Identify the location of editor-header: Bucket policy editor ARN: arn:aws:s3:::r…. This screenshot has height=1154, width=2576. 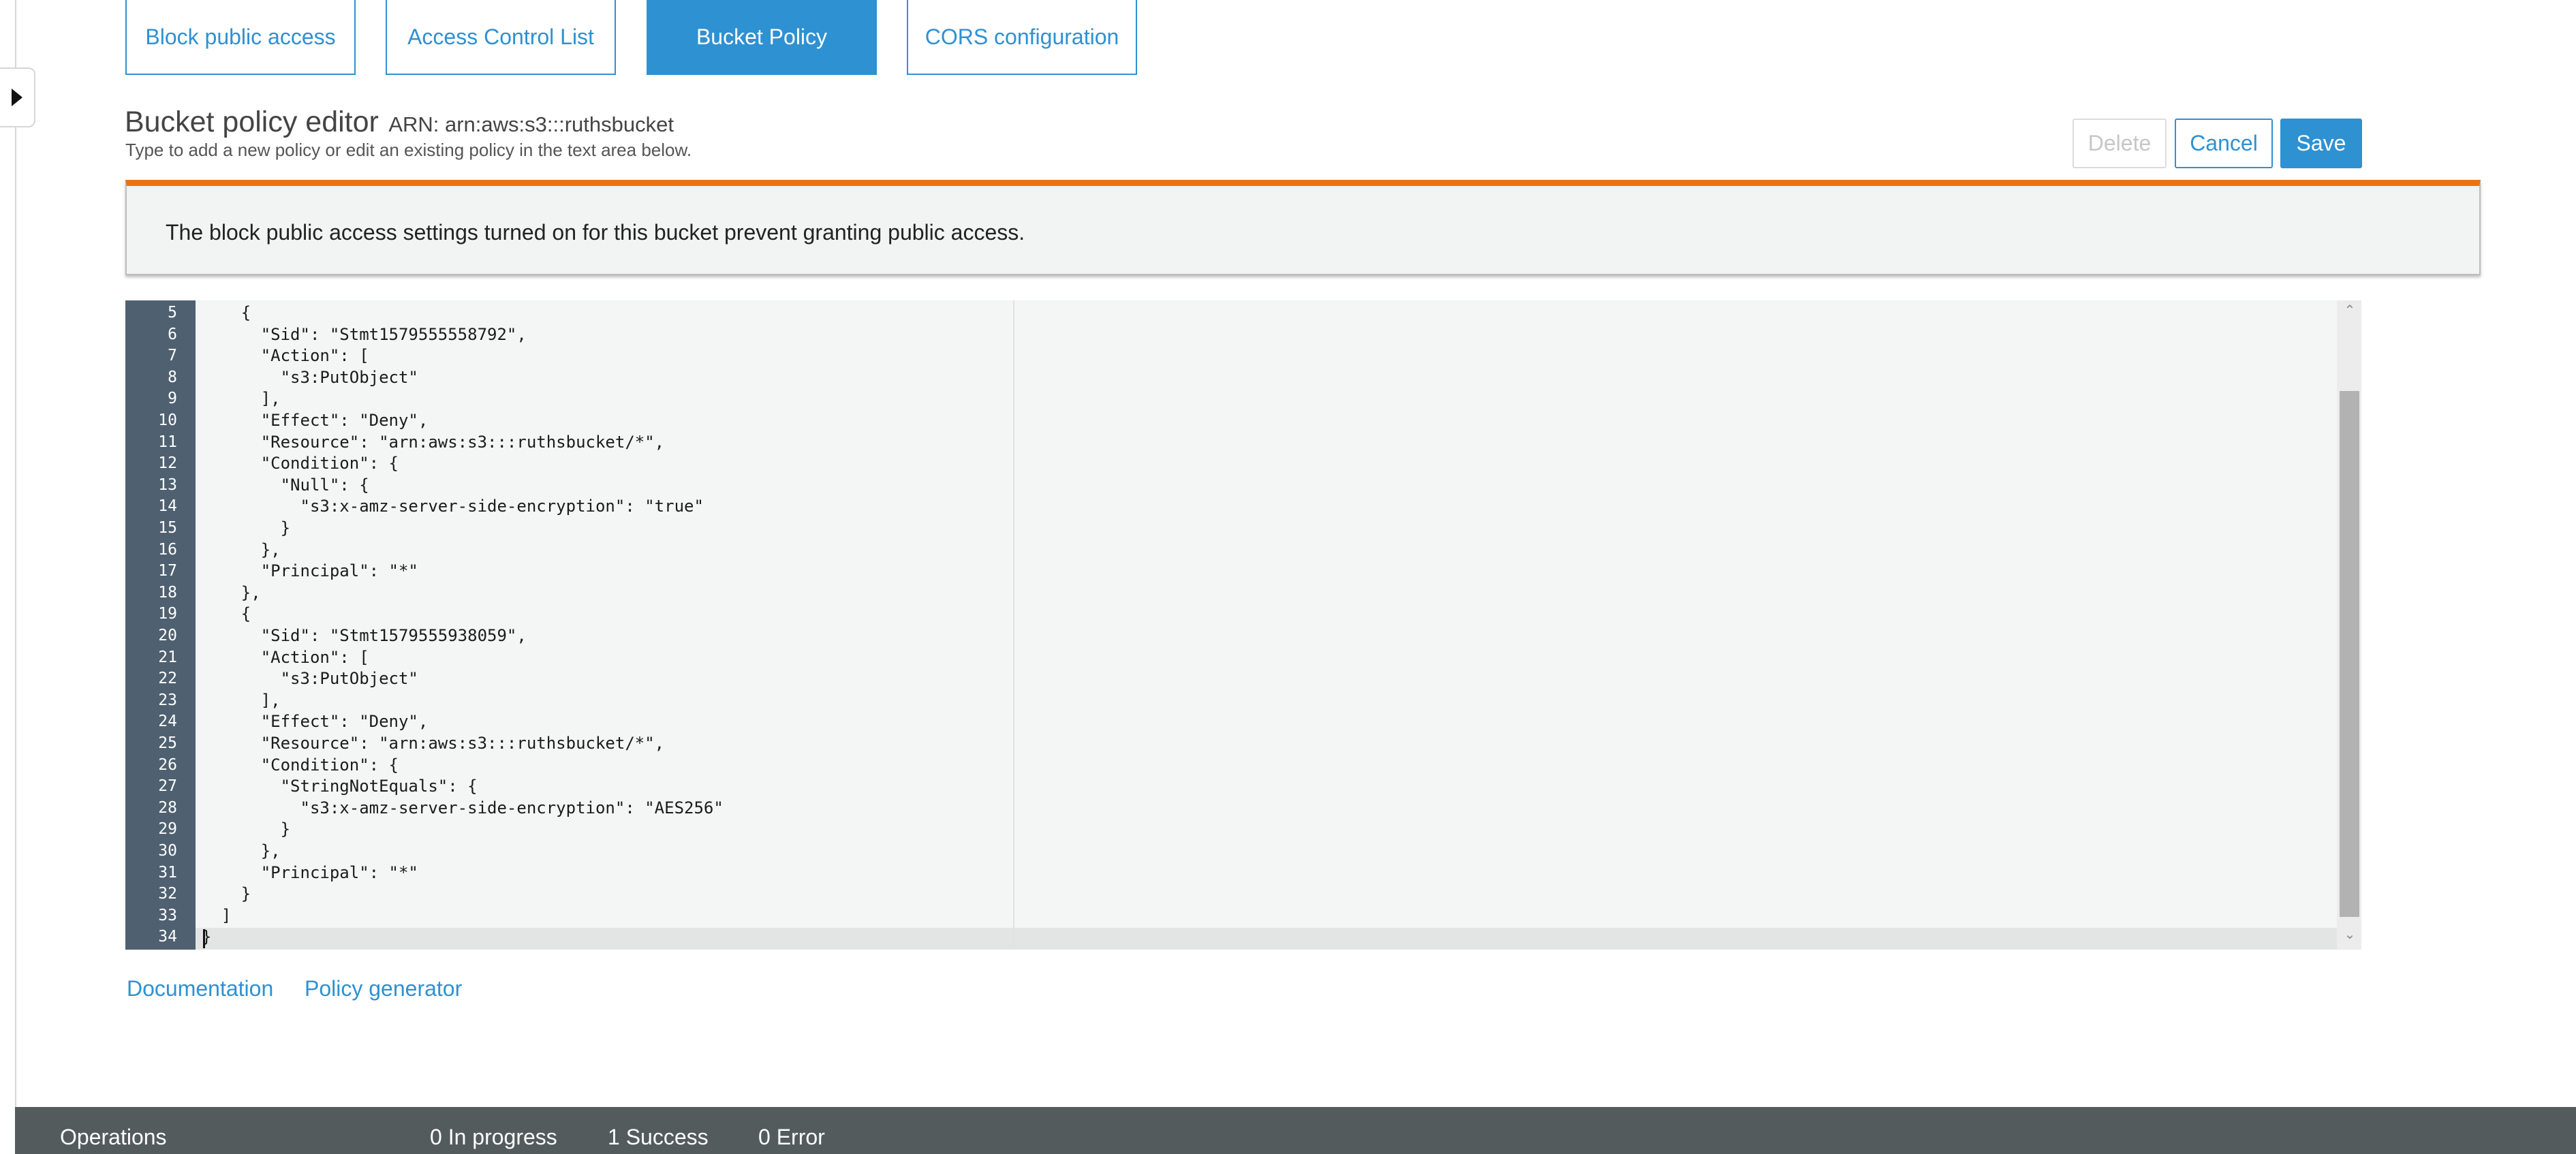
(399, 122).